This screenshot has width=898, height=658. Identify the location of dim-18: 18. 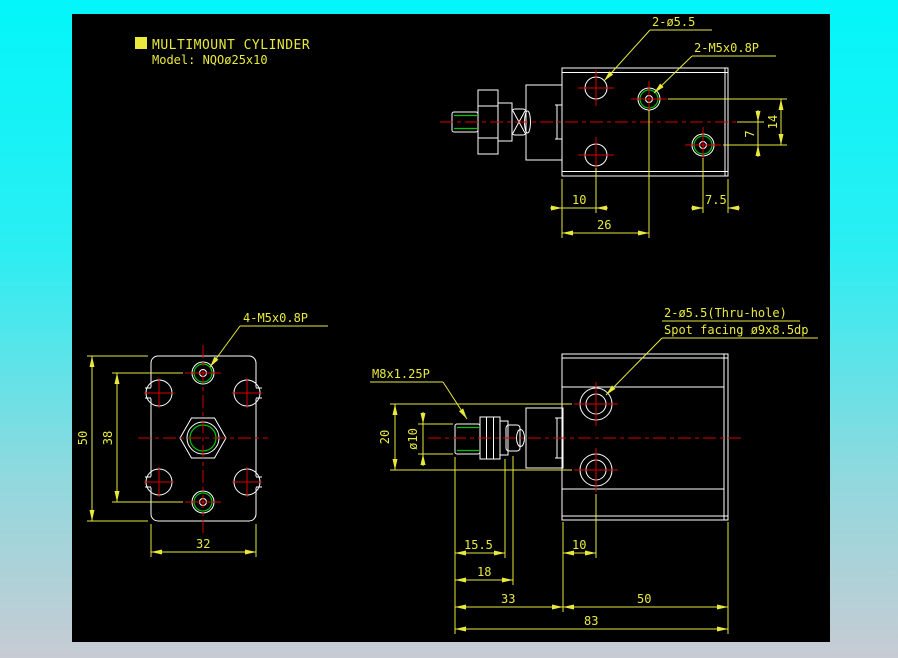
(484, 572).